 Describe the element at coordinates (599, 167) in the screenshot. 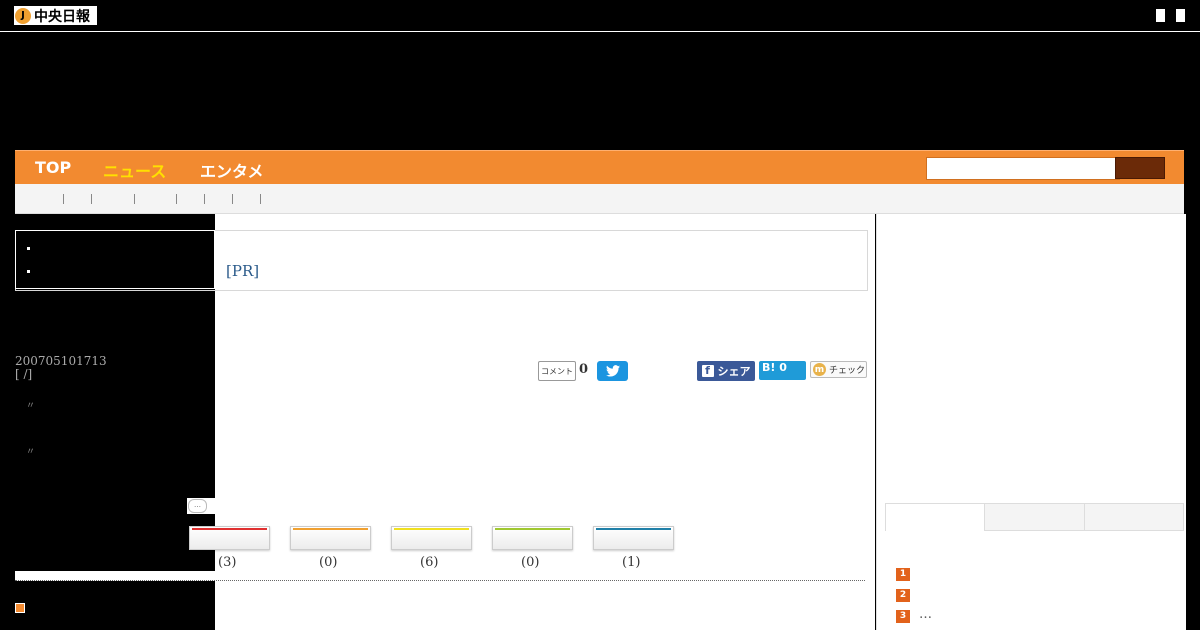

I see `global-nav: TOP ニュース エンタメ` at that location.